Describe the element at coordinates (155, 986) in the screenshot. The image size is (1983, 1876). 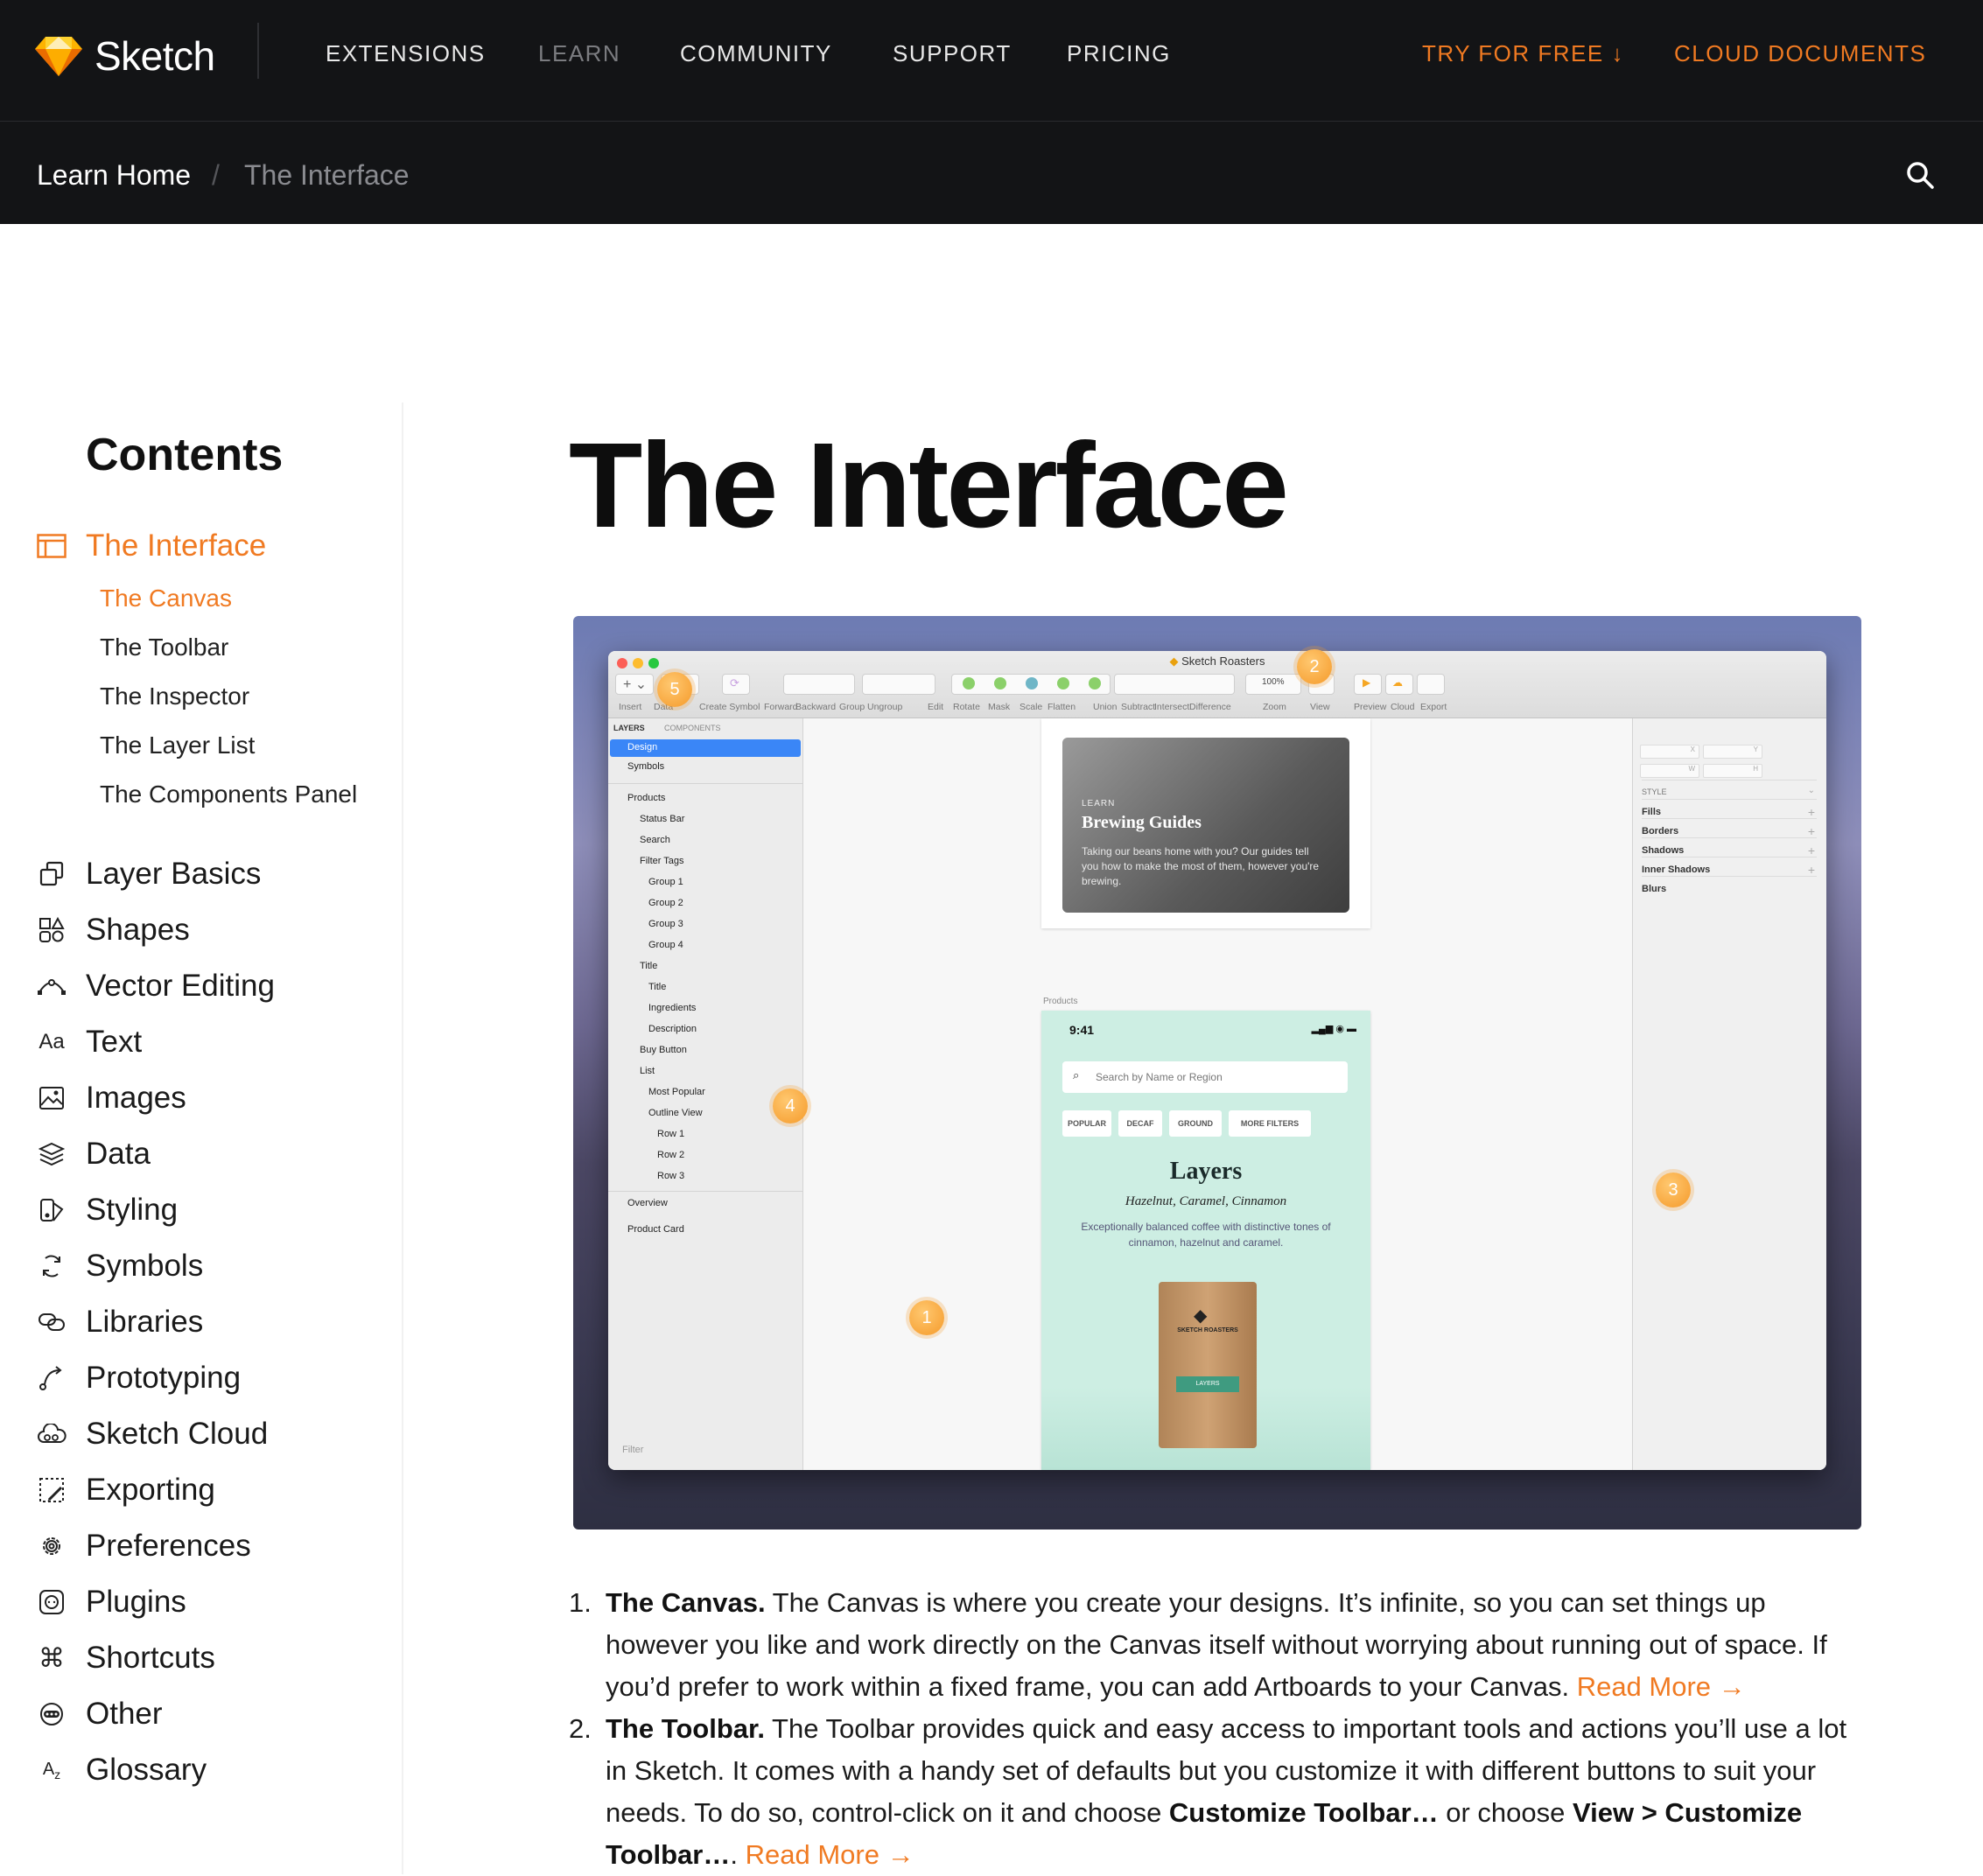
I see `toc-item-vector-editing: Vector Editing` at that location.